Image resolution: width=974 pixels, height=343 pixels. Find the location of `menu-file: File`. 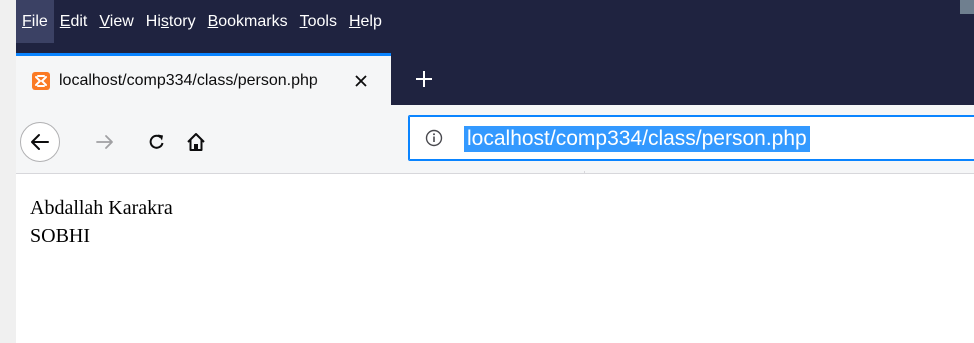

menu-file: File is located at coordinates (35, 21).